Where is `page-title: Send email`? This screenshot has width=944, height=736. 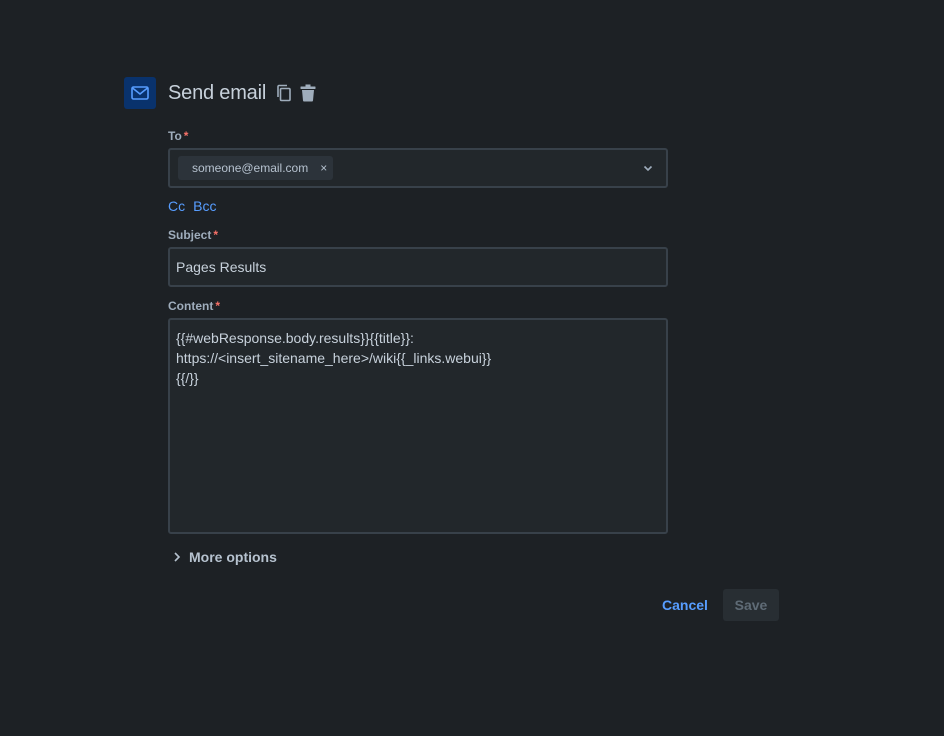 page-title: Send email is located at coordinates (217, 92).